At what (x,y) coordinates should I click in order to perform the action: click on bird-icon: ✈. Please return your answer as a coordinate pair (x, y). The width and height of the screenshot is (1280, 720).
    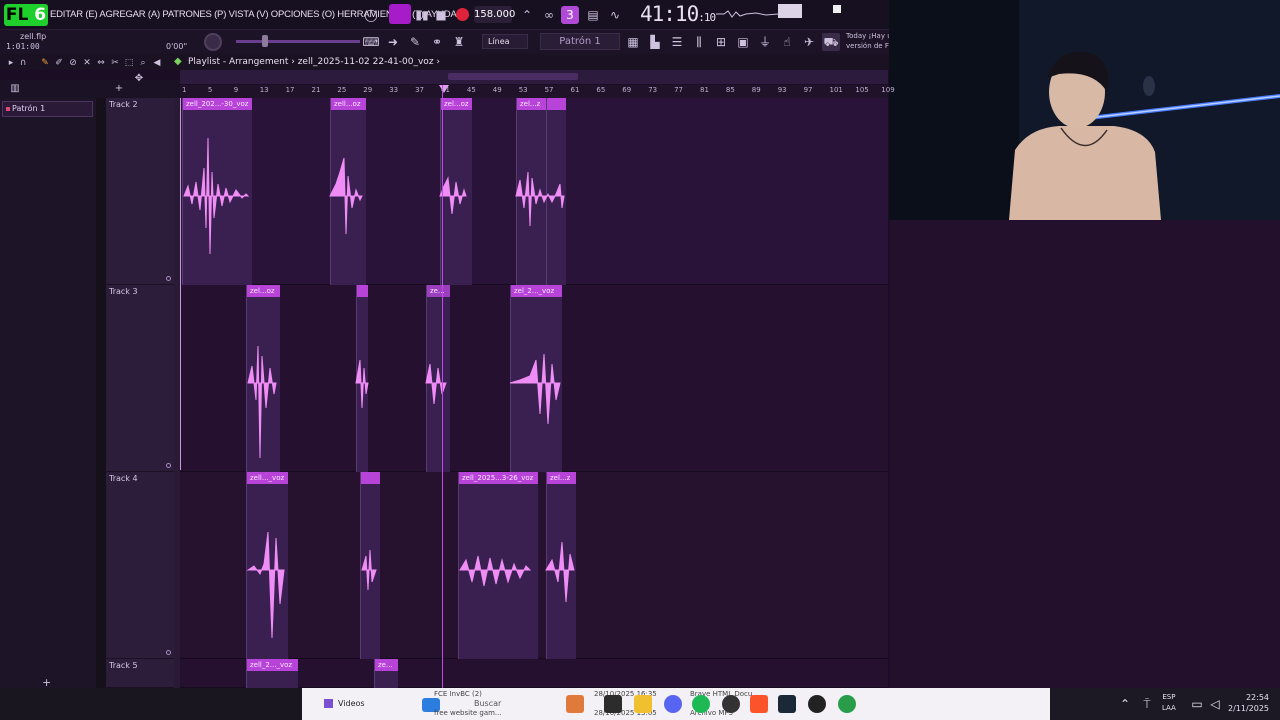
    Looking at the image, I should click on (809, 42).